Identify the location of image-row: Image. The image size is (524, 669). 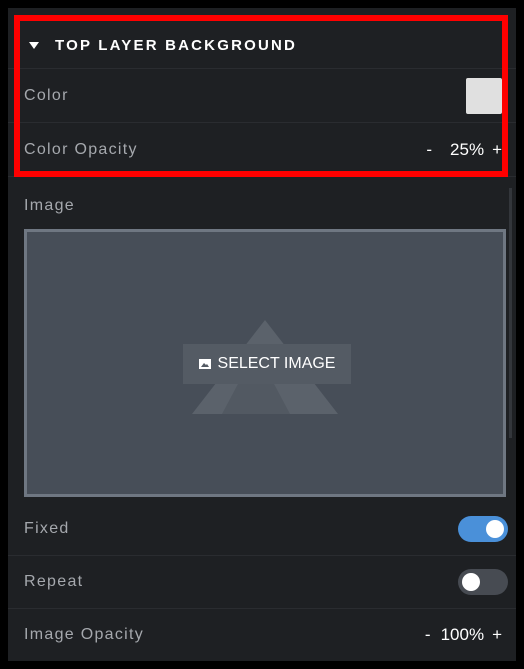
(262, 206).